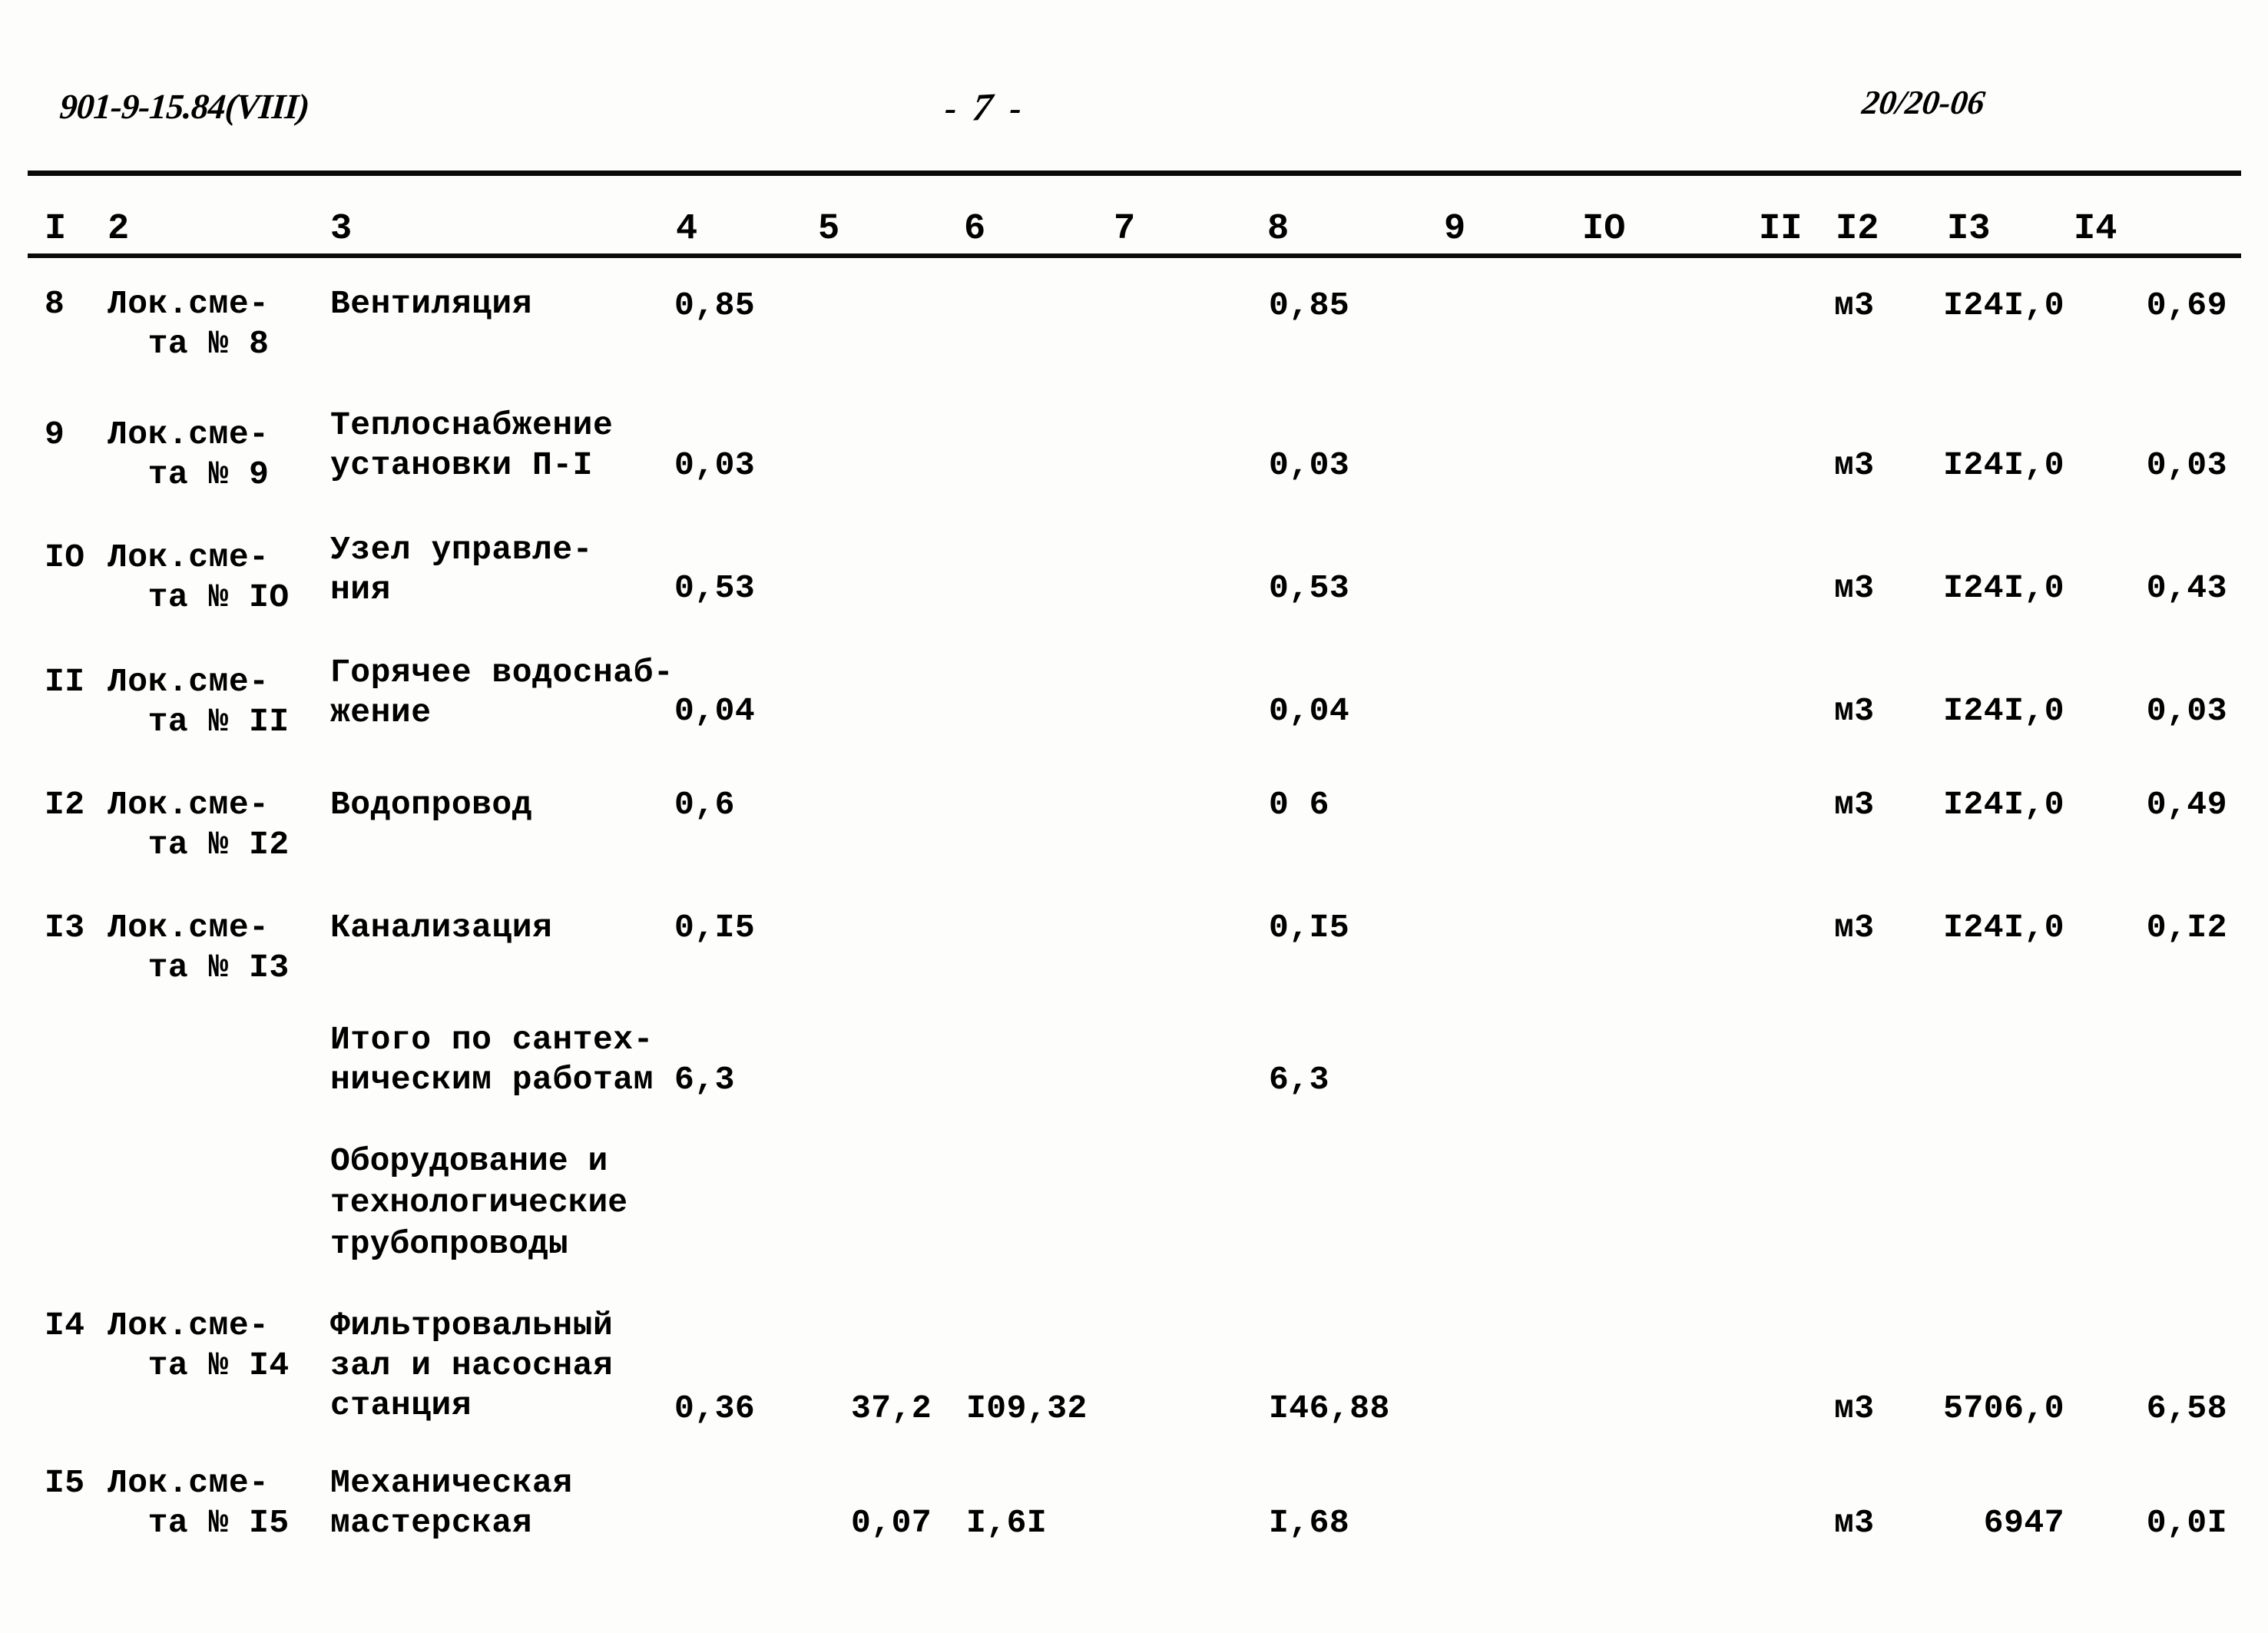 Image resolution: width=2268 pixels, height=1633 pixels. Describe the element at coordinates (199, 1345) in the screenshot. I see `estimate-label: Лок.сме- та № I4` at that location.